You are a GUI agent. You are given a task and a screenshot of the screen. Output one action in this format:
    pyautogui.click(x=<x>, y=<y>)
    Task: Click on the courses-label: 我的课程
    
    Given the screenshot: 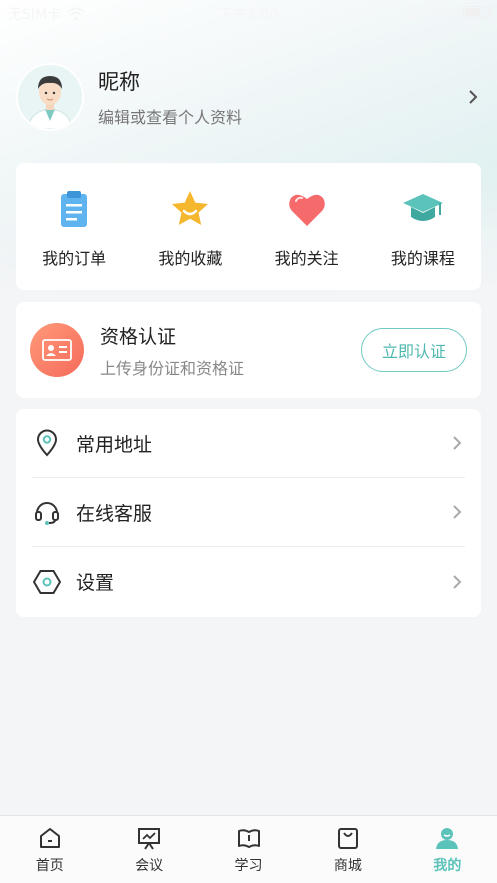 What is the action you would take?
    pyautogui.click(x=422, y=258)
    